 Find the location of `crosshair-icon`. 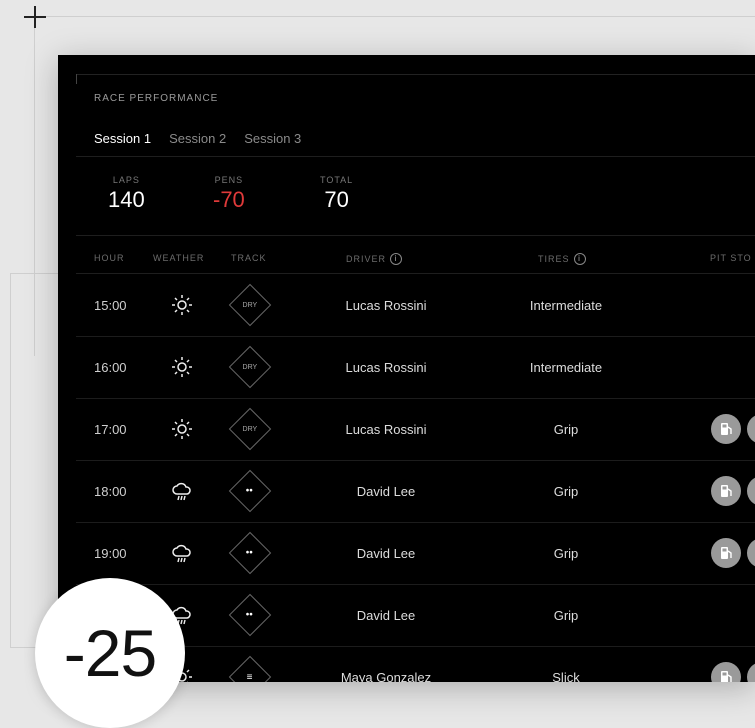

crosshair-icon is located at coordinates (35, 17).